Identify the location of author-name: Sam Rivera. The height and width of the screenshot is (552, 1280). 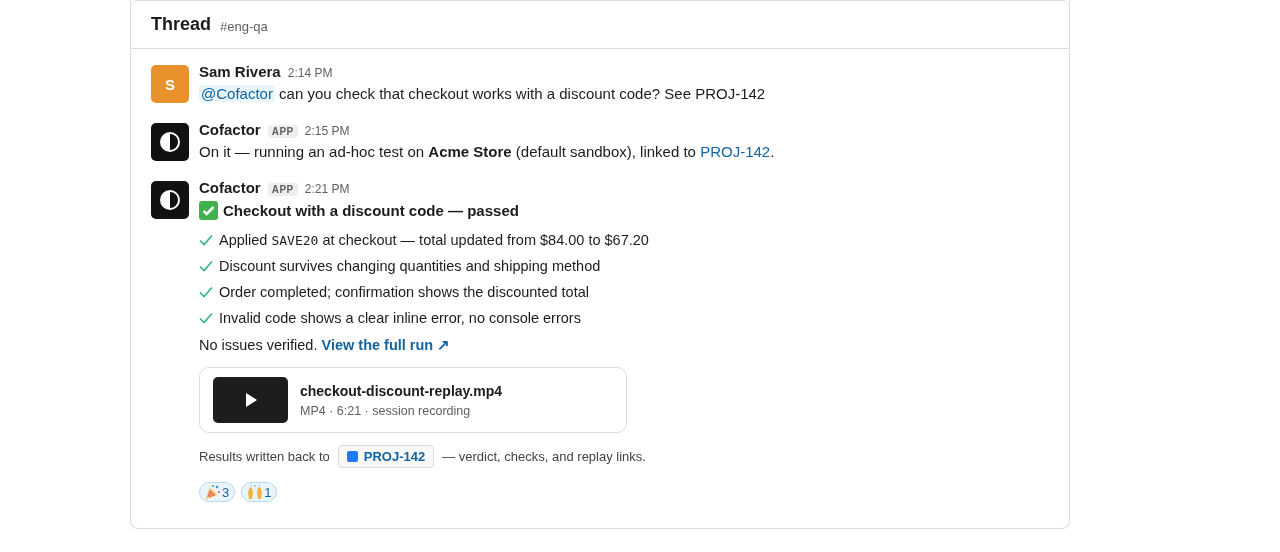
(240, 71).